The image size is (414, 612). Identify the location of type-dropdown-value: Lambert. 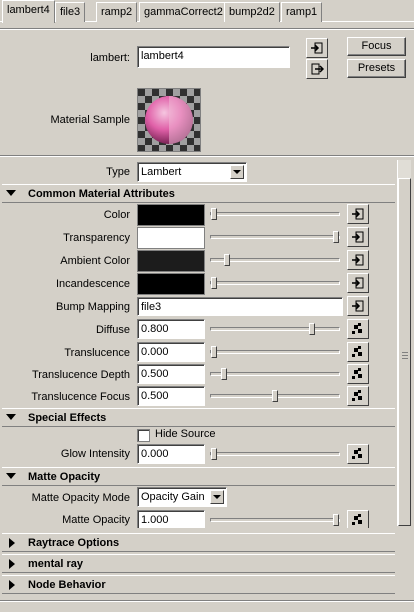
(161, 172).